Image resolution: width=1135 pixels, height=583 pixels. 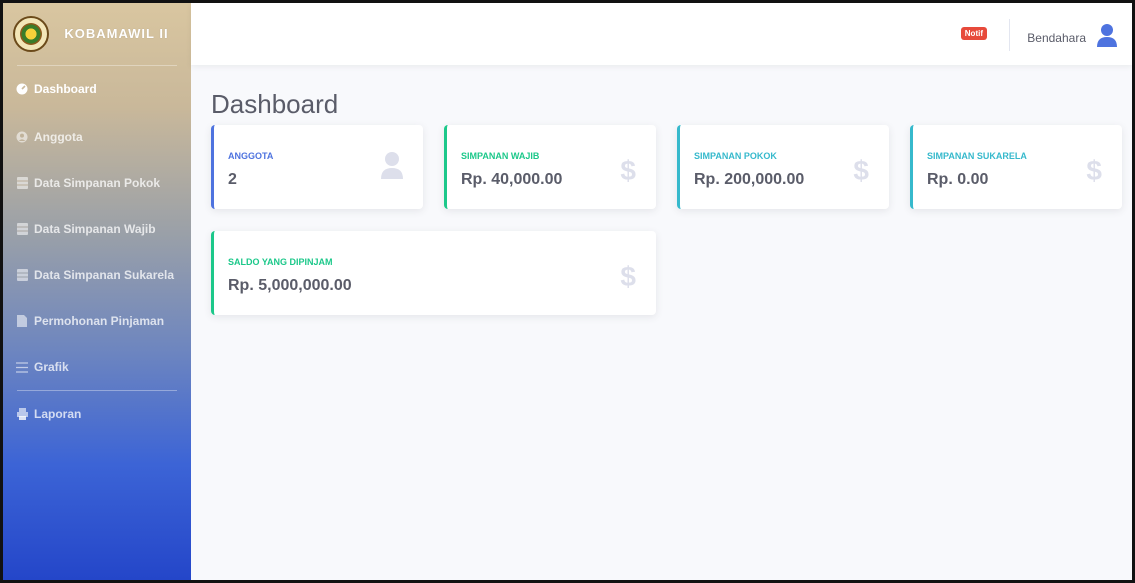 What do you see at coordinates (251, 156) in the screenshot?
I see `card-label: ANGGOTA` at bounding box center [251, 156].